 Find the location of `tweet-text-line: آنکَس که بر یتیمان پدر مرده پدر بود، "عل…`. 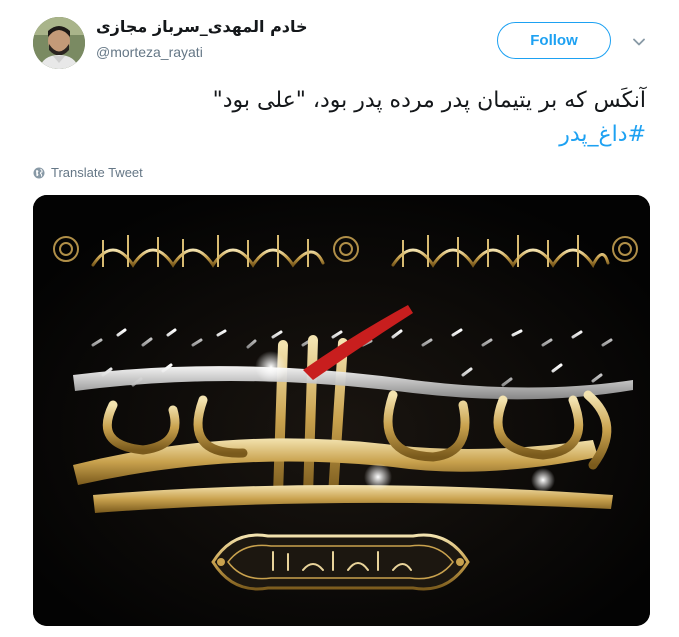

tweet-text-line: آنکَس که بر یتیمان پدر مرده پدر بود، "عل… is located at coordinates (429, 100).